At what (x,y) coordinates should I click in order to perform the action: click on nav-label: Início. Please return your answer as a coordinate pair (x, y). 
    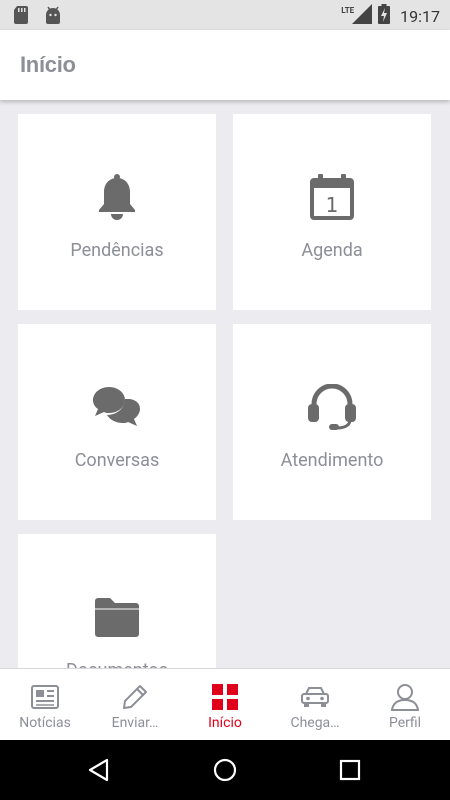
    Looking at the image, I should click on (225, 723).